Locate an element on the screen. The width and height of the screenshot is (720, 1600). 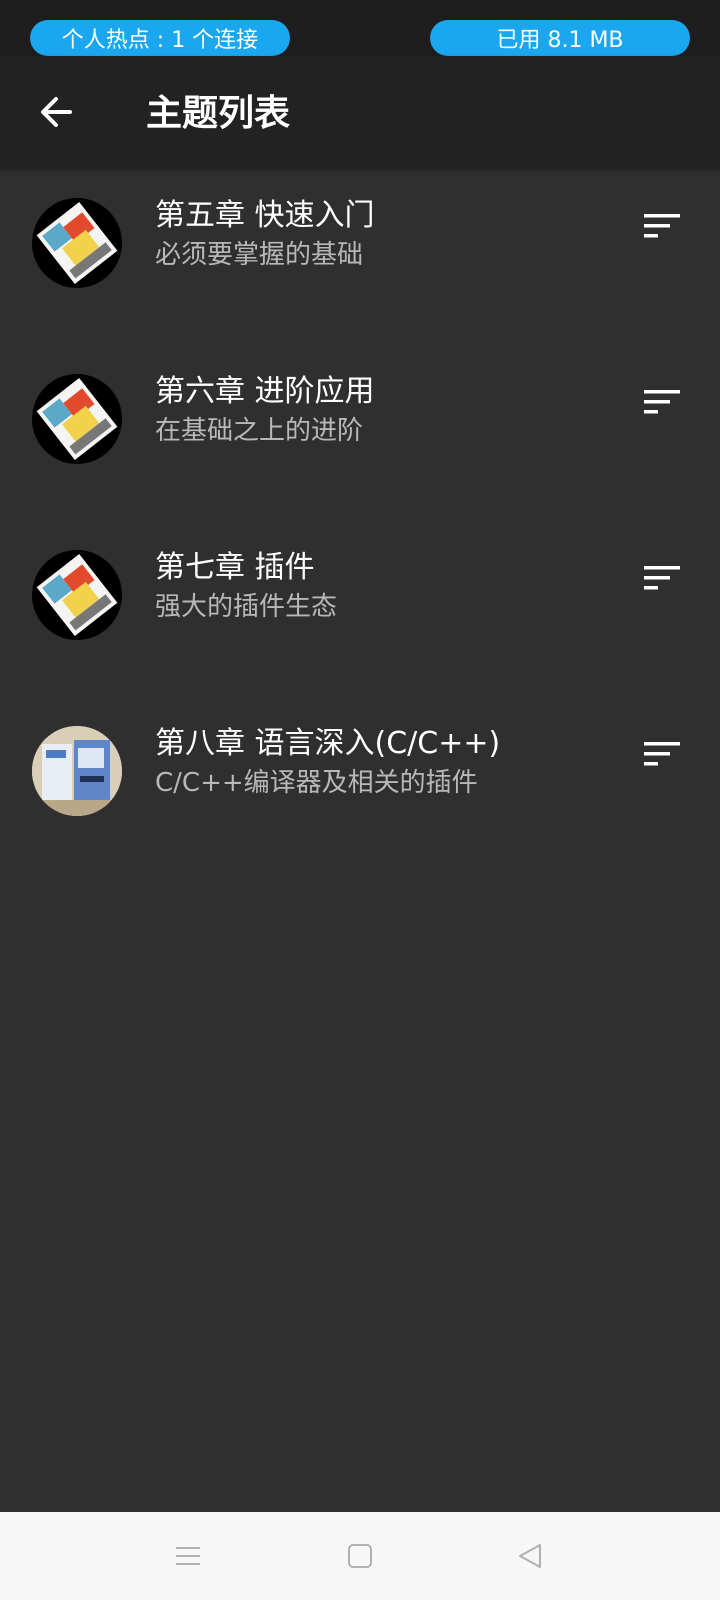
topic-title: 第七章 插件 is located at coordinates (235, 567).